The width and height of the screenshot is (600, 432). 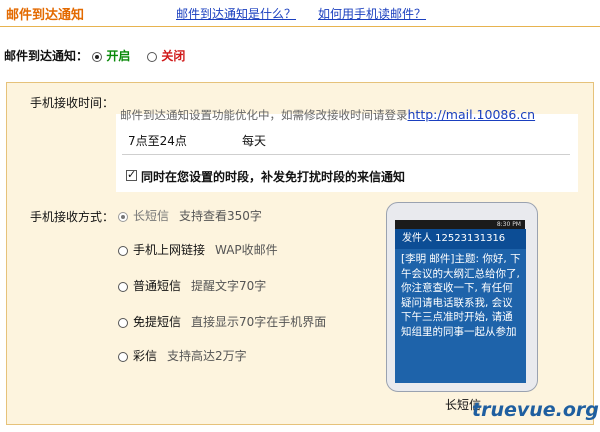 What do you see at coordinates (472, 114) in the screenshot?
I see `mail-10086-link: http://mail.10086.cn` at bounding box center [472, 114].